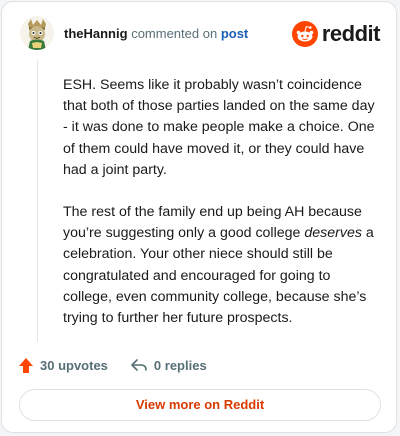  What do you see at coordinates (200, 405) in the screenshot?
I see `view-more-on-reddit-button: View more on Reddit` at bounding box center [200, 405].